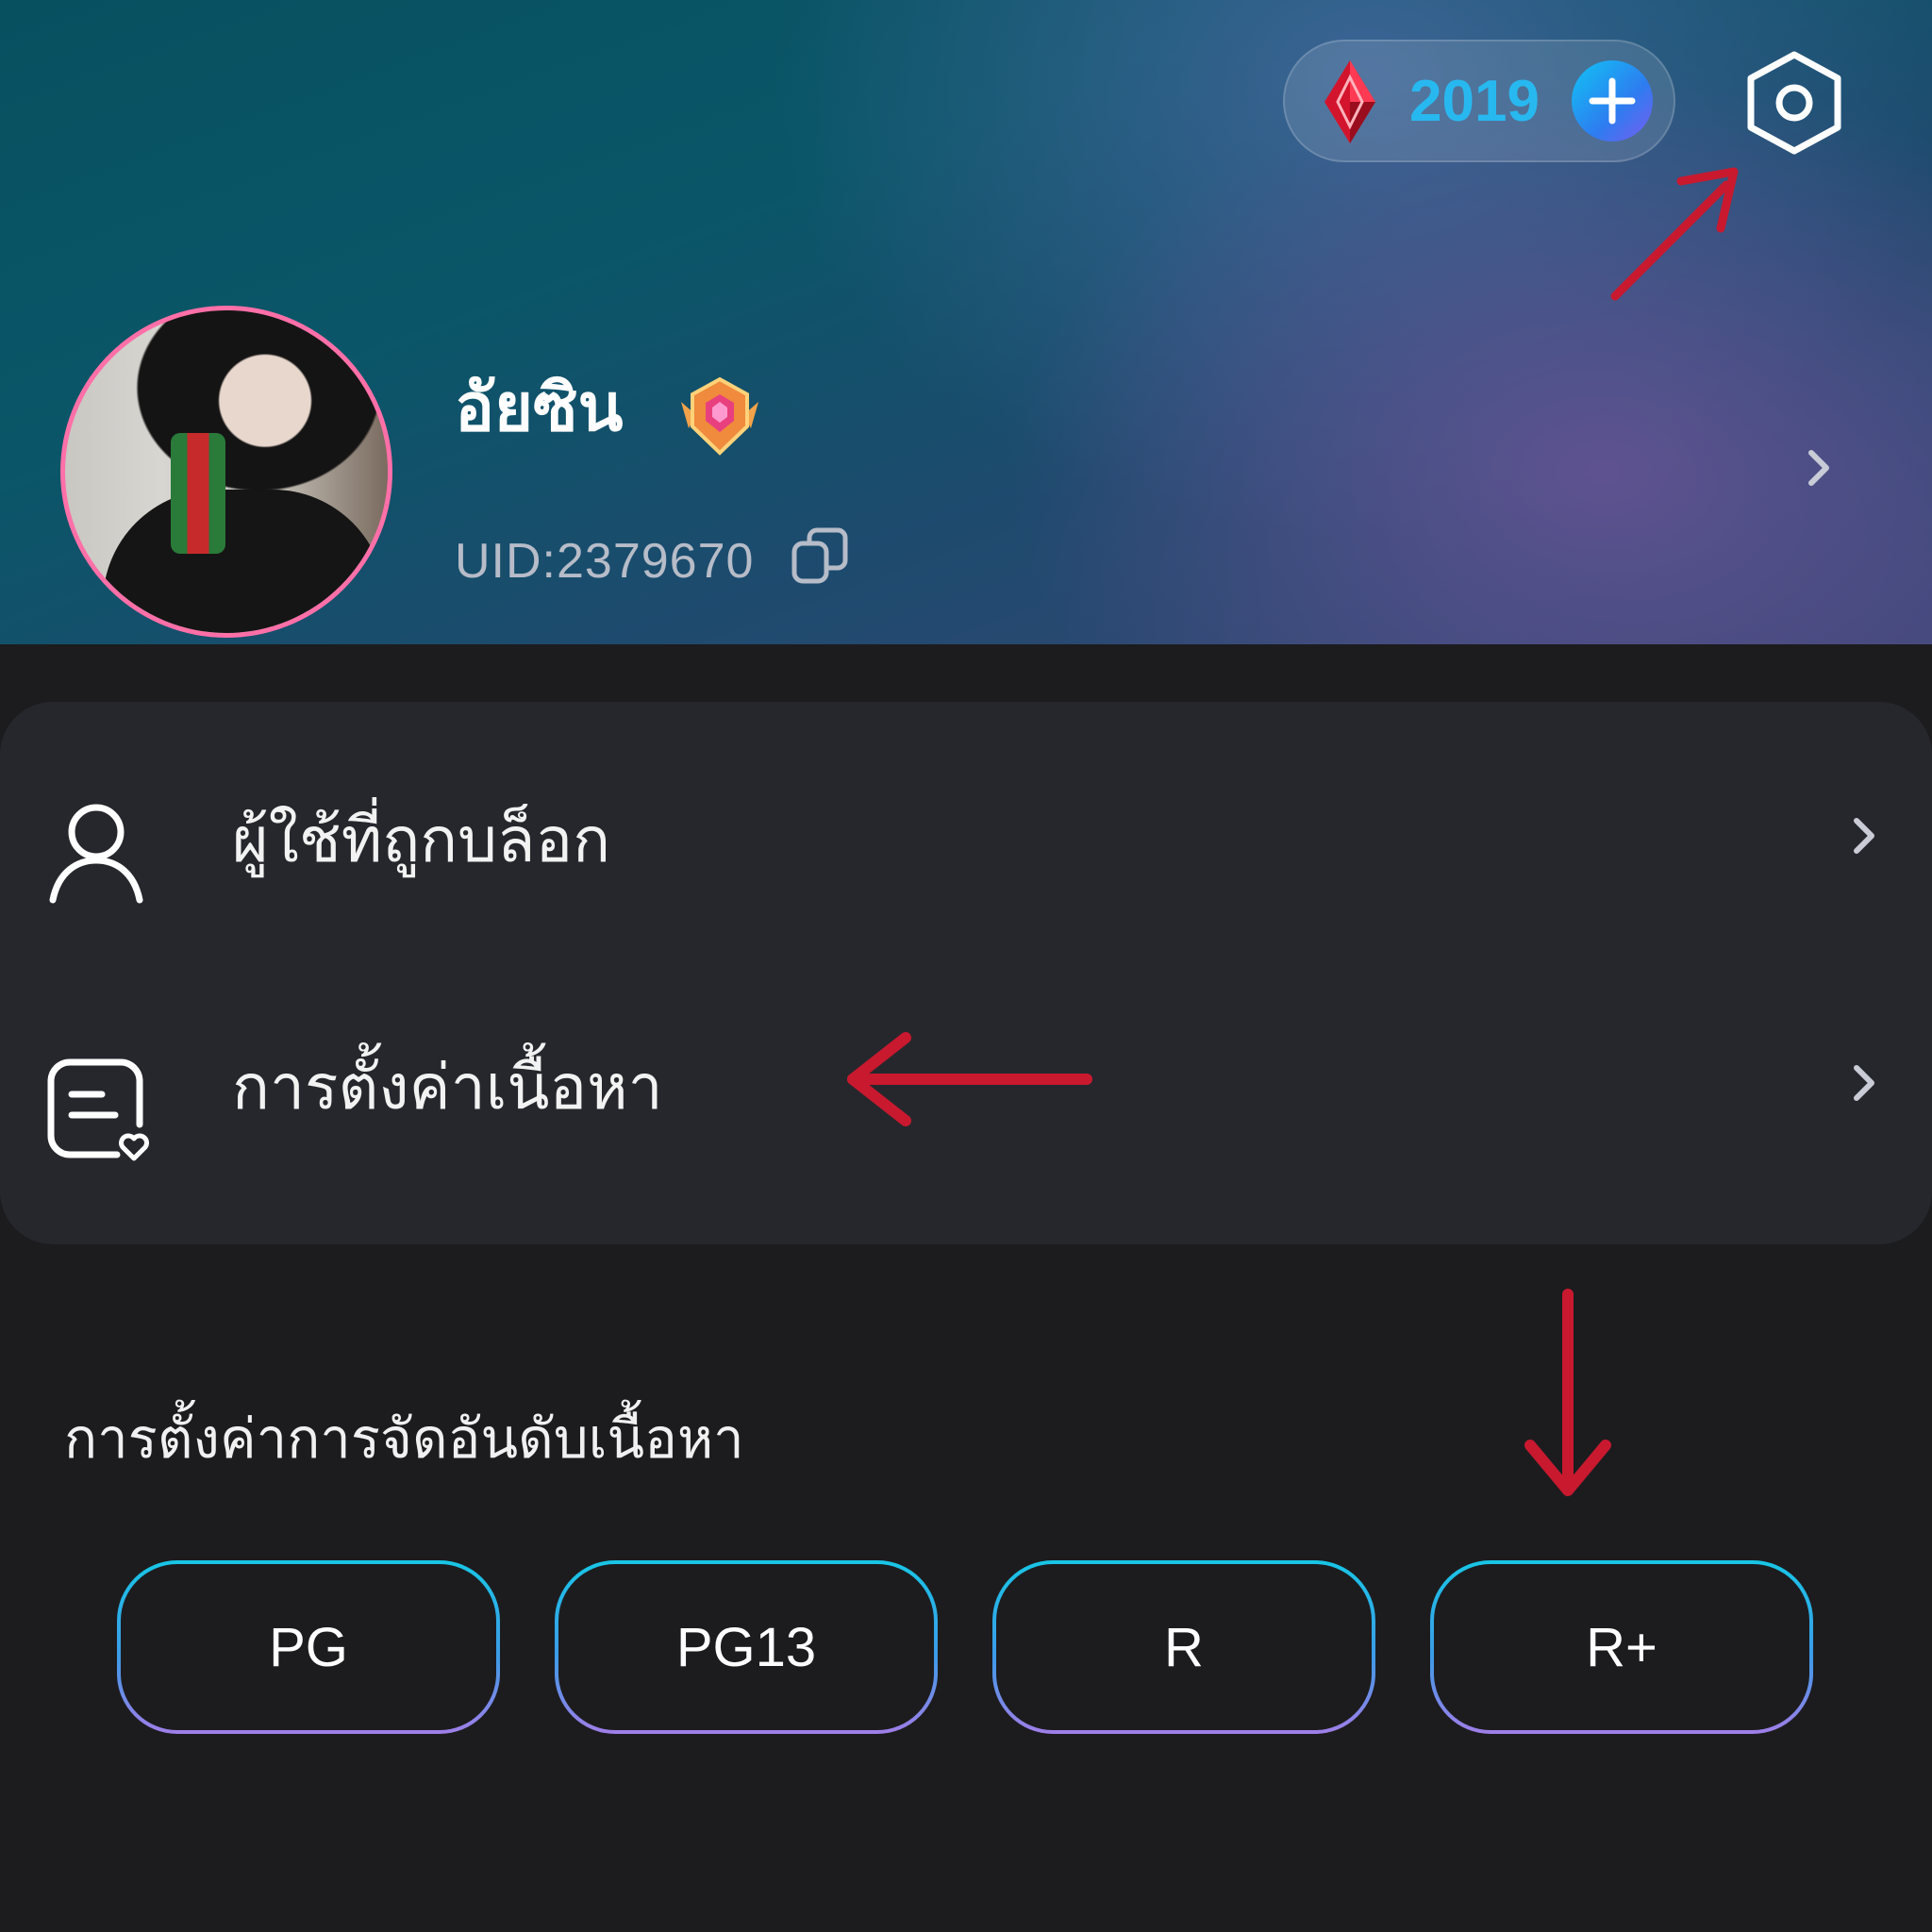  Describe the element at coordinates (605, 561) in the screenshot. I see `user-id: UID:2379670` at that location.